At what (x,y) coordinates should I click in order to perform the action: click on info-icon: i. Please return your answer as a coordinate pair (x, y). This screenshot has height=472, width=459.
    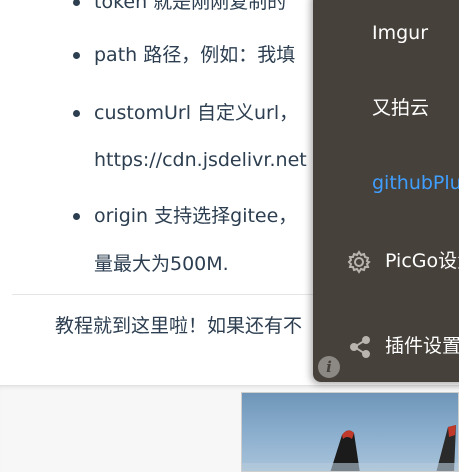
    Looking at the image, I should click on (329, 367).